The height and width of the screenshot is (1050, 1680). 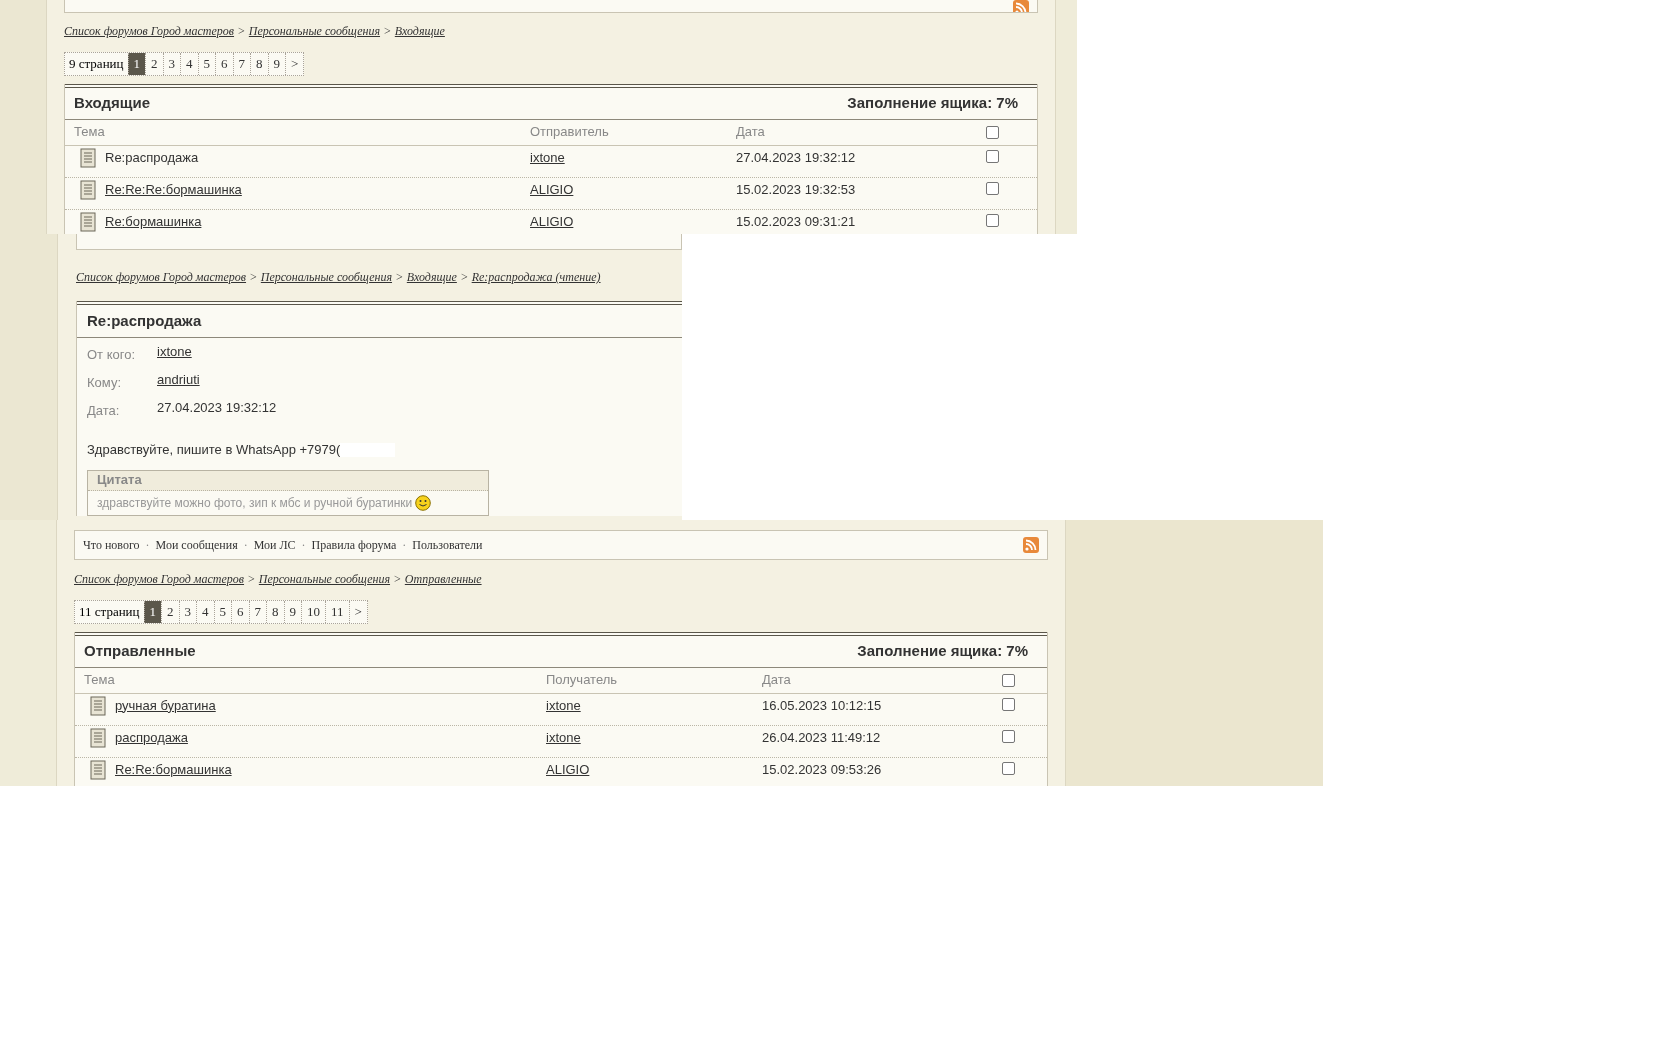 I want to click on message-date: 26.04.2023 11:49:12, so click(x=822, y=737).